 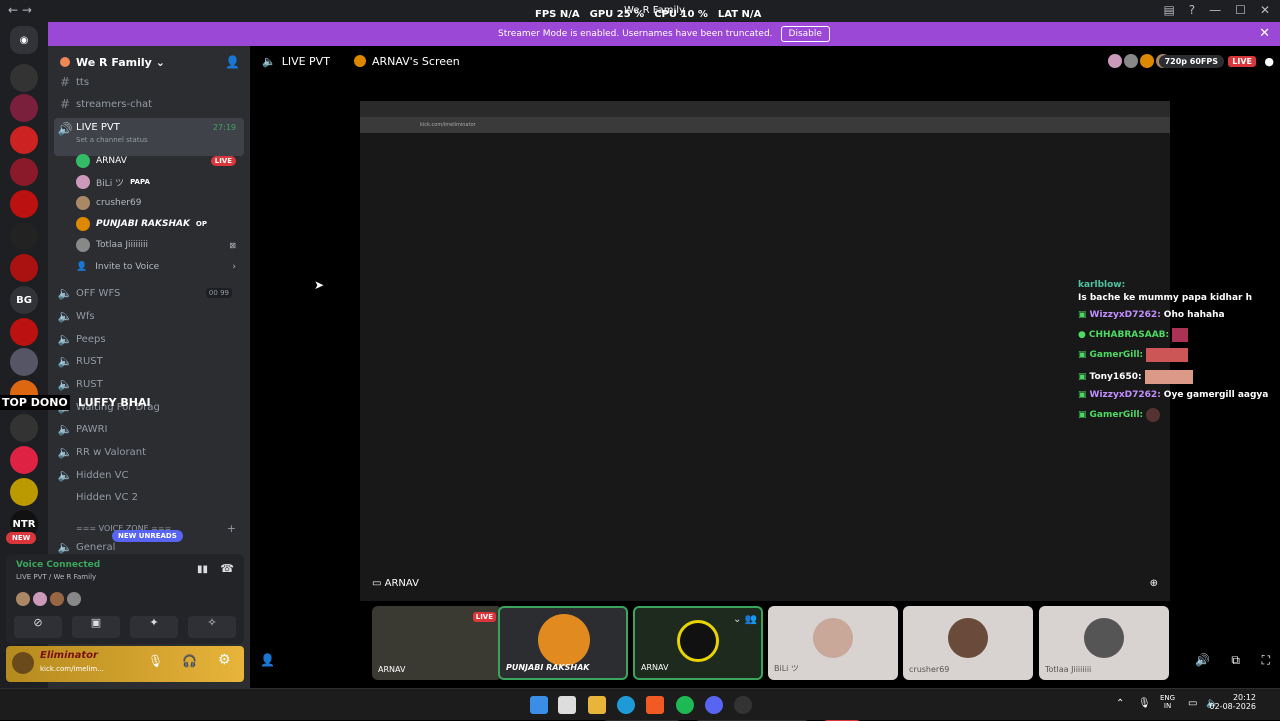 I want to click on channel-hidden-vc-2: Hidden VC 2, so click(x=149, y=497).